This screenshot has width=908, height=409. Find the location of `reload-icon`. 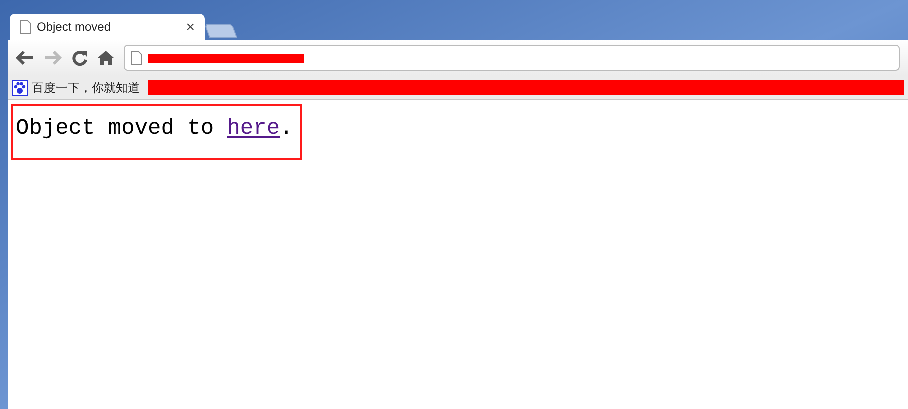

reload-icon is located at coordinates (80, 58).